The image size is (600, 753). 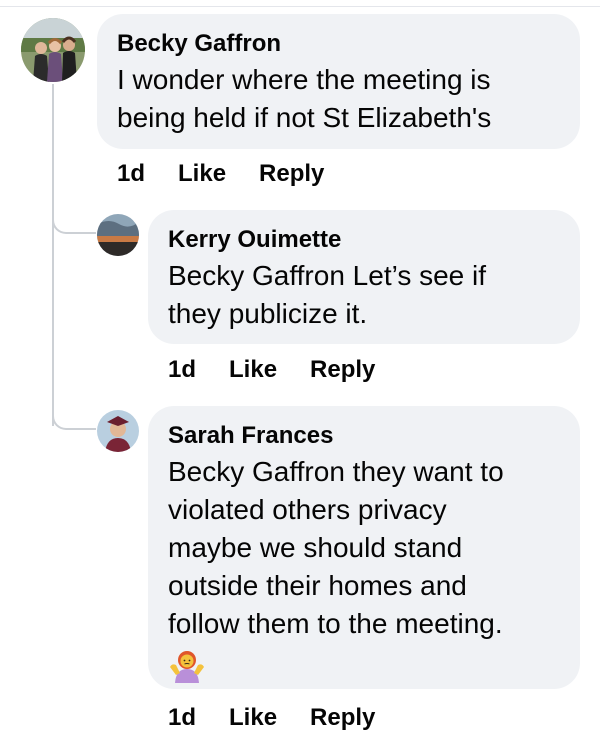 What do you see at coordinates (53, 255) in the screenshot?
I see `thread-line` at bounding box center [53, 255].